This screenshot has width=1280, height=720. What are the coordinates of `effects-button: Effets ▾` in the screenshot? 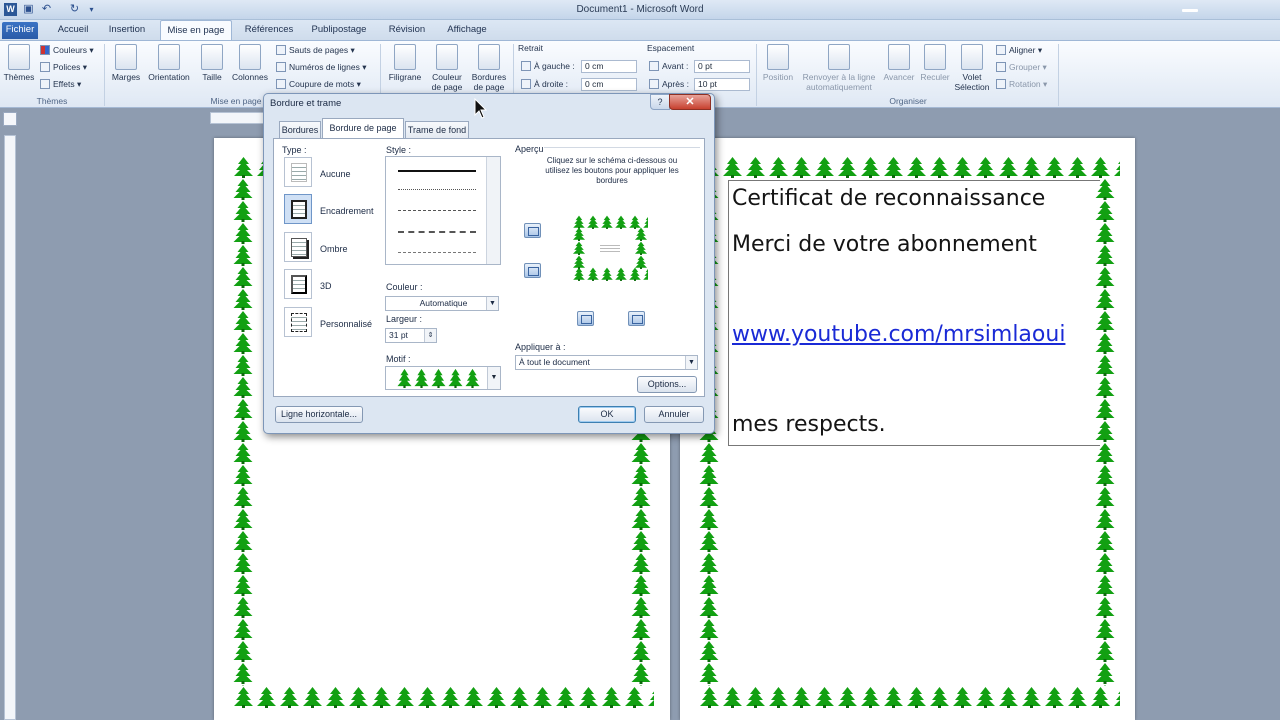 It's located at (60, 84).